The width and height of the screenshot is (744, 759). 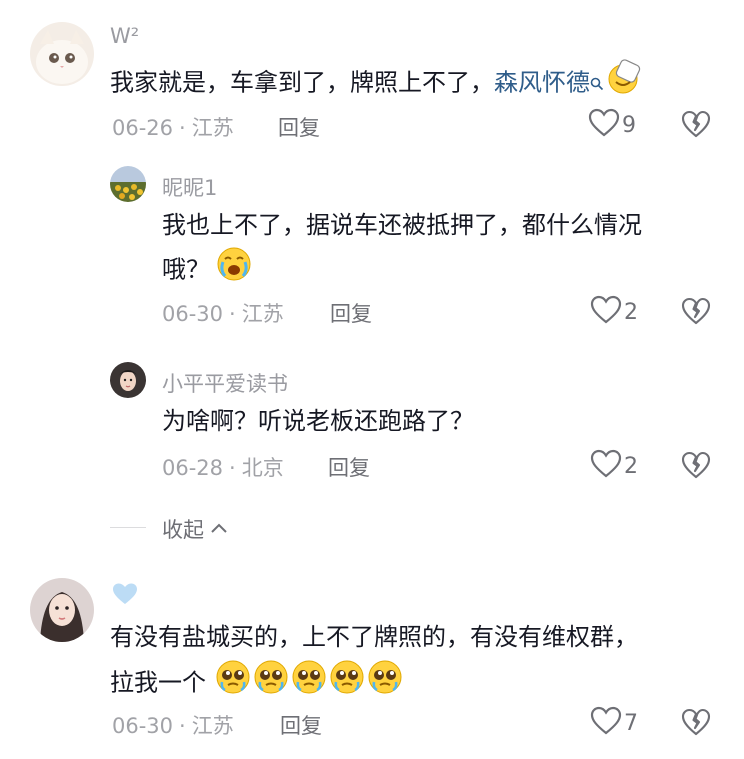 What do you see at coordinates (402, 225) in the screenshot?
I see `comment-text-line-1: 我也上不了，据说车还被抵押了，都什么情况` at bounding box center [402, 225].